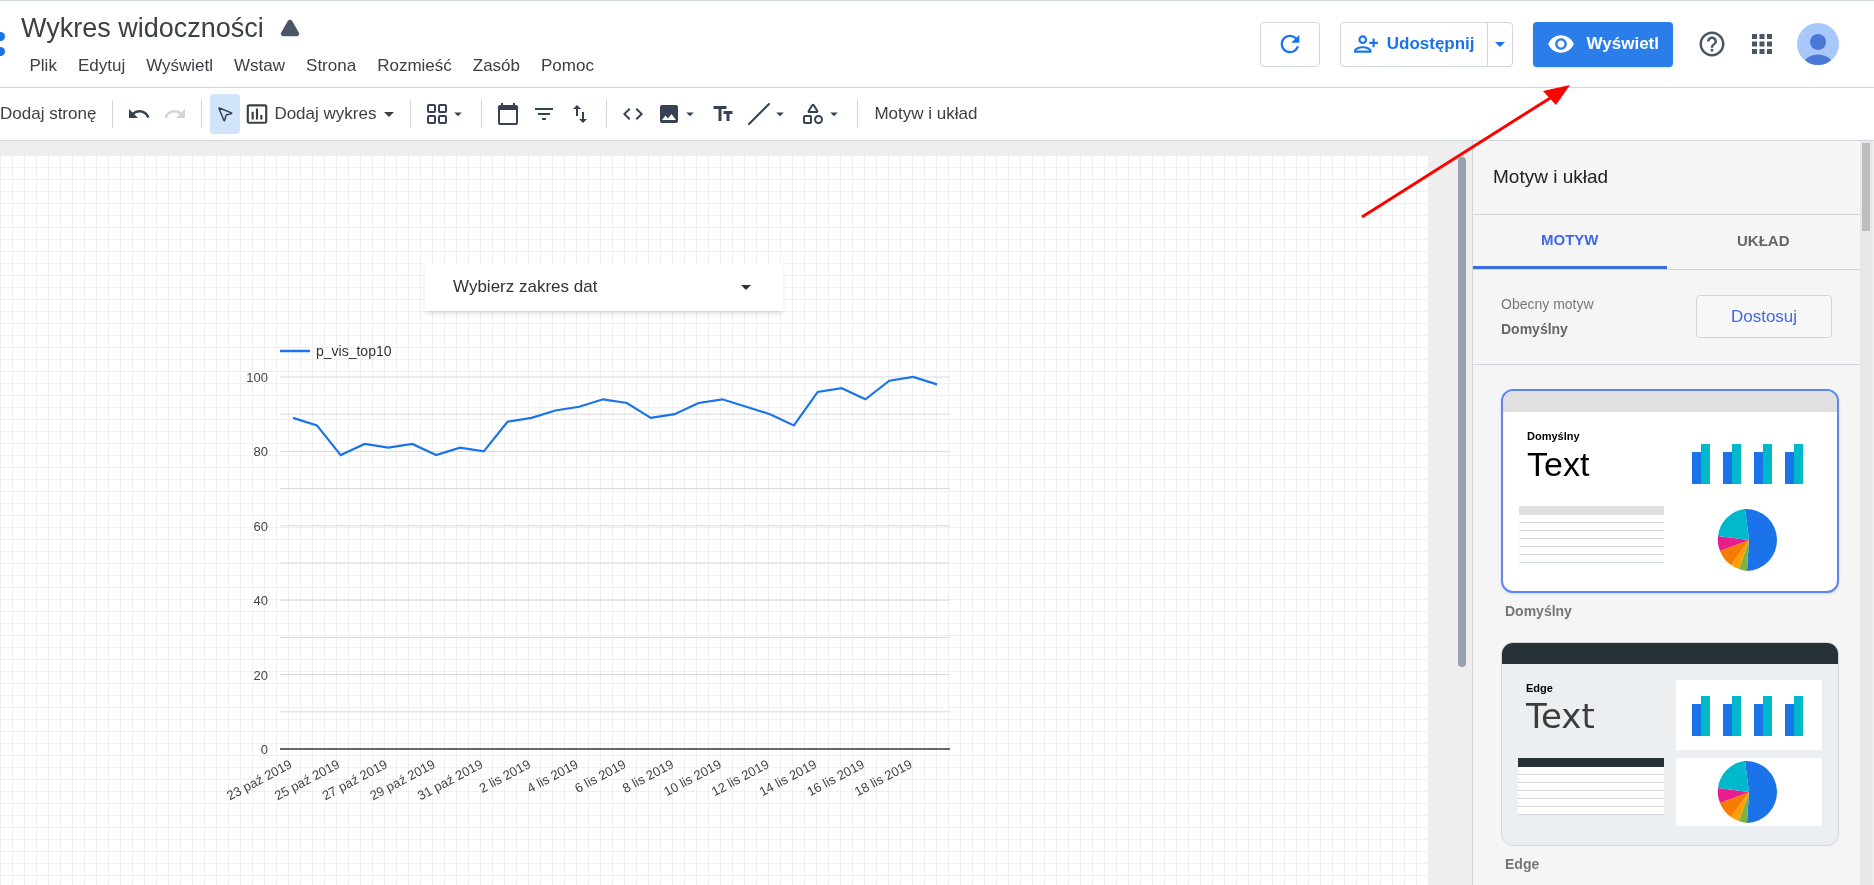 The image size is (1874, 885). I want to click on menu-item: Rozmieść, so click(414, 65).